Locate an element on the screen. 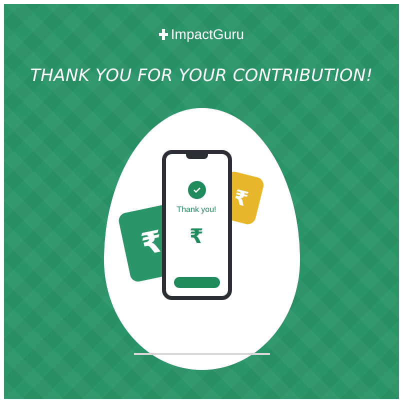  thank-you-heading: THANK YOU FOR YOUR CONTRIBUTION! is located at coordinates (201, 76).